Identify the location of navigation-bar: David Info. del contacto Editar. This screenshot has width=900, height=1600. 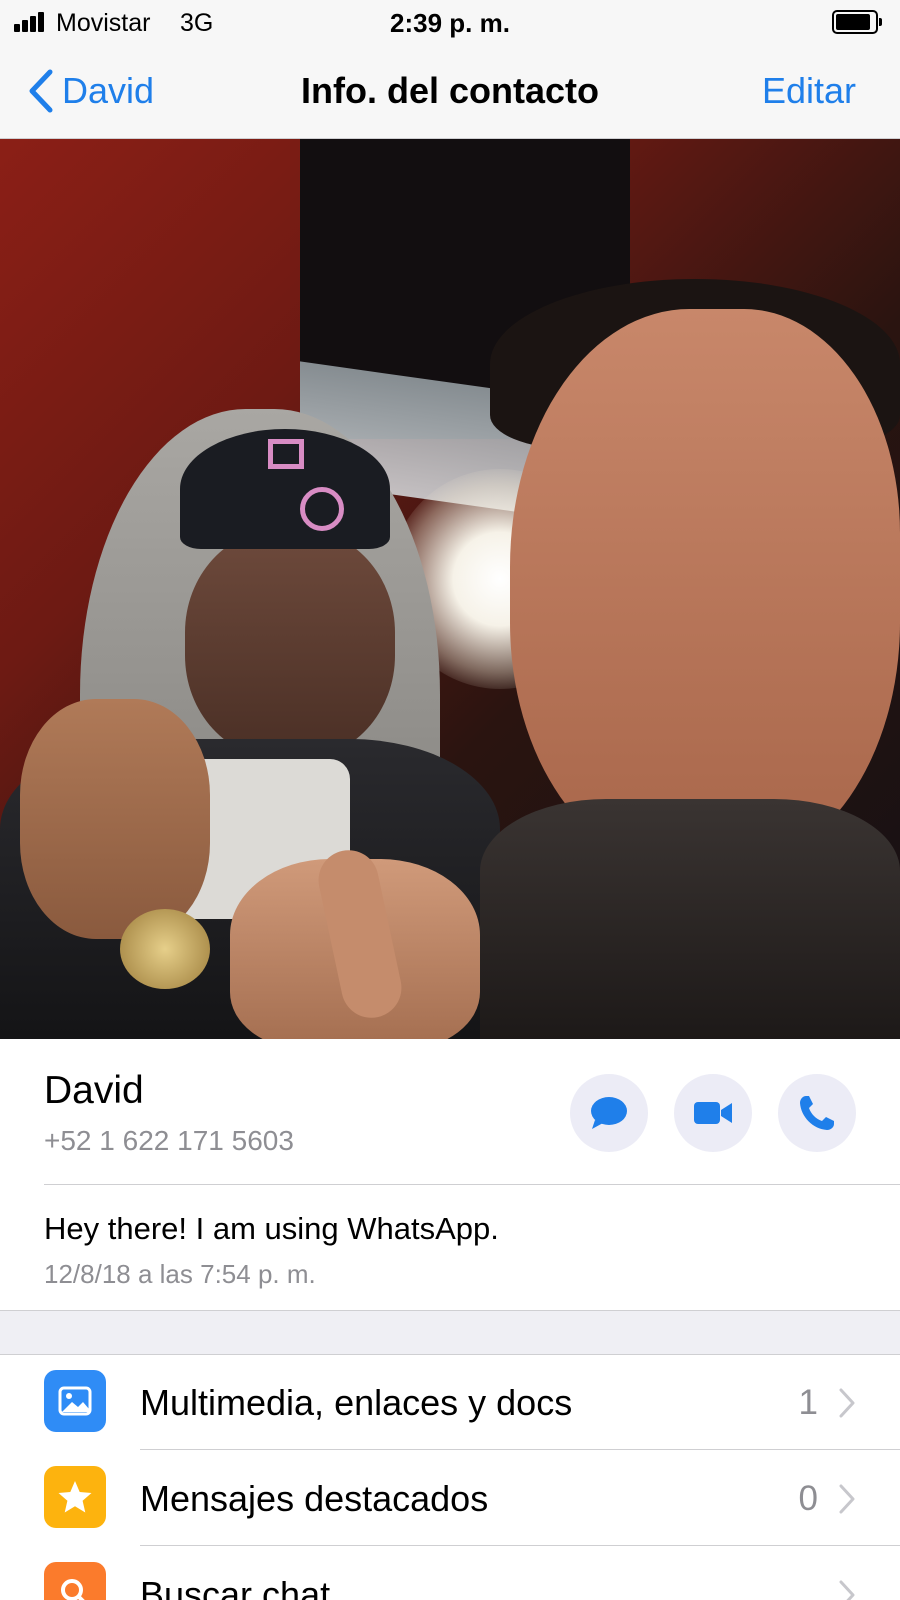
(450, 91).